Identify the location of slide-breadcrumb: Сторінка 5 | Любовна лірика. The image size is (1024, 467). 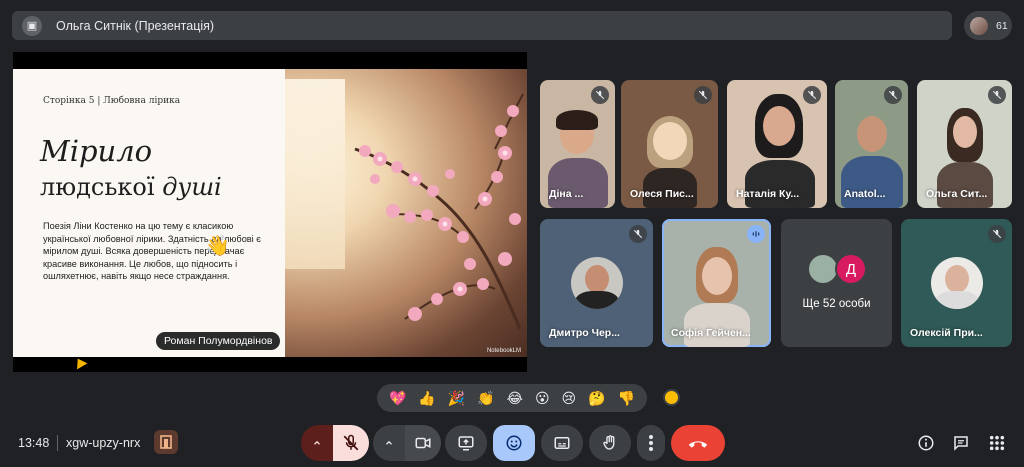
(112, 101).